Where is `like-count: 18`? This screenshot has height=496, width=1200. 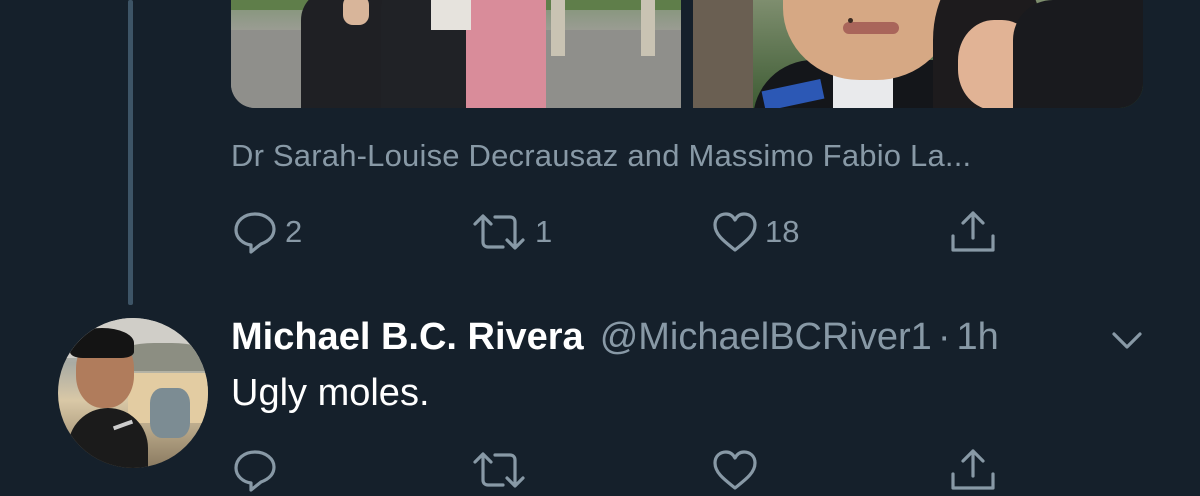 like-count: 18 is located at coordinates (782, 231).